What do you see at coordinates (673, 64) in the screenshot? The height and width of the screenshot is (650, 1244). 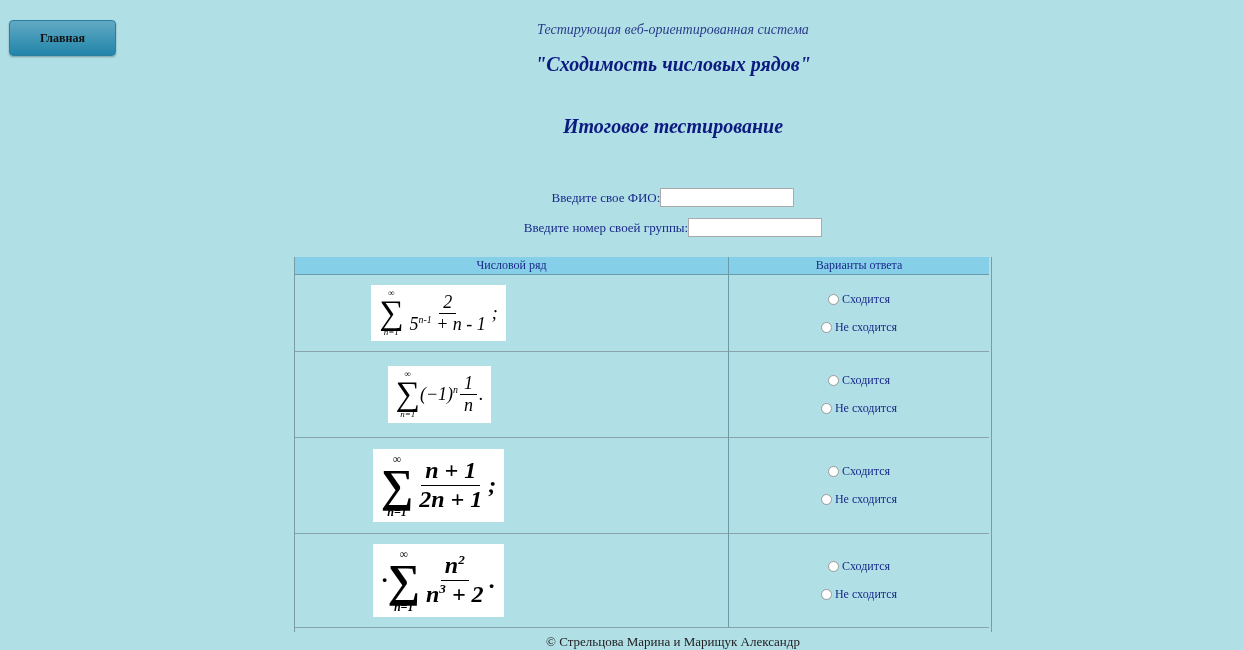 I see `page-title: "Сходимость числовых рядов"` at bounding box center [673, 64].